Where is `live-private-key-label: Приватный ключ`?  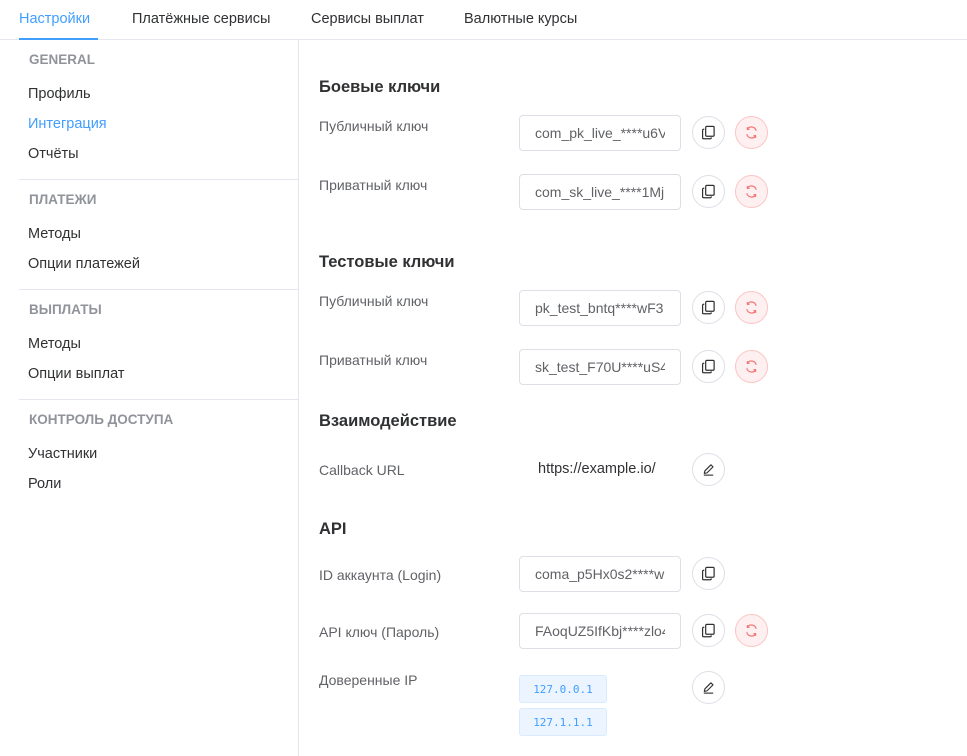 live-private-key-label: Приватный ключ is located at coordinates (373, 185).